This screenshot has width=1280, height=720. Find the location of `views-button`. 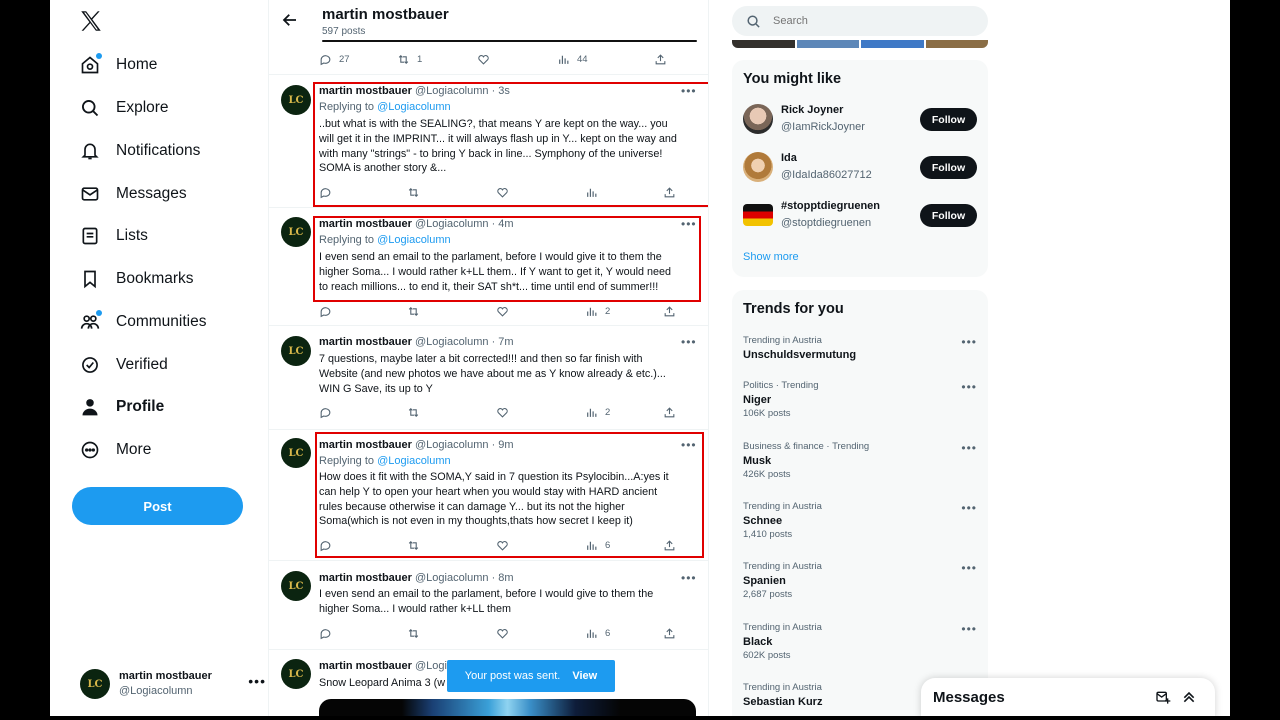

views-button is located at coordinates (624, 192).